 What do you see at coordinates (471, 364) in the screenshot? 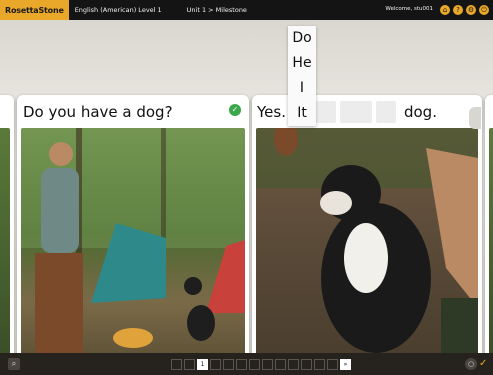
I see `options-icon: ○` at bounding box center [471, 364].